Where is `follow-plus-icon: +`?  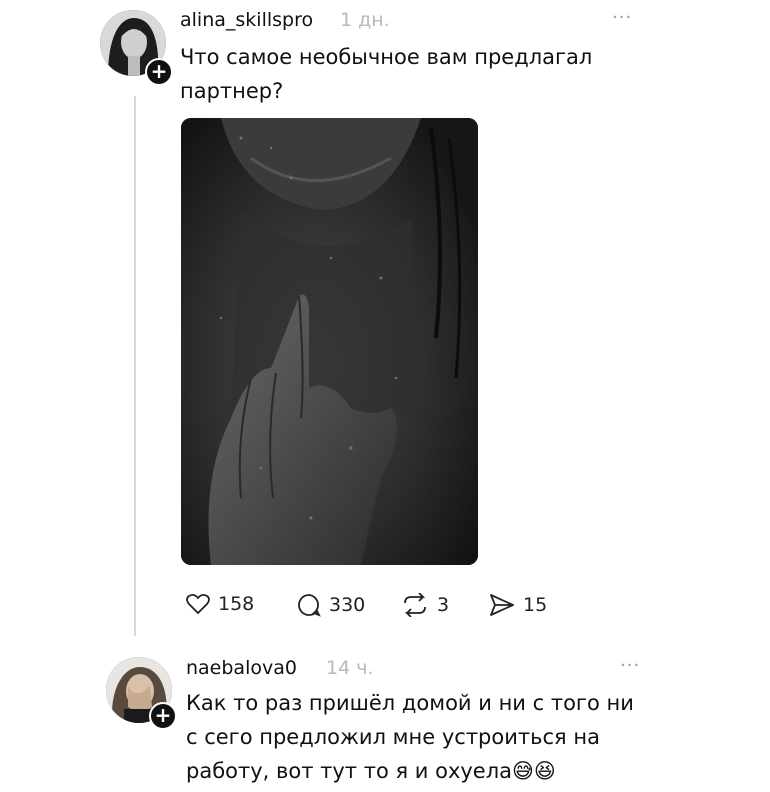 follow-plus-icon: + is located at coordinates (159, 72).